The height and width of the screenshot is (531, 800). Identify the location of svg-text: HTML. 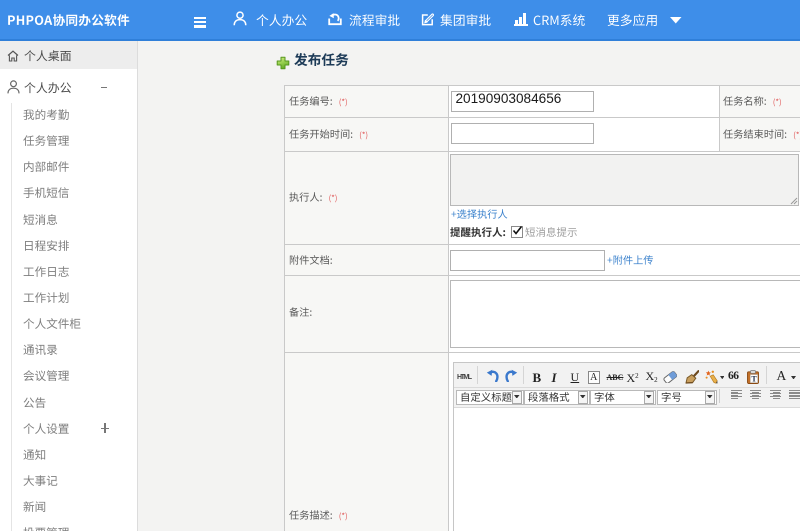
(465, 377).